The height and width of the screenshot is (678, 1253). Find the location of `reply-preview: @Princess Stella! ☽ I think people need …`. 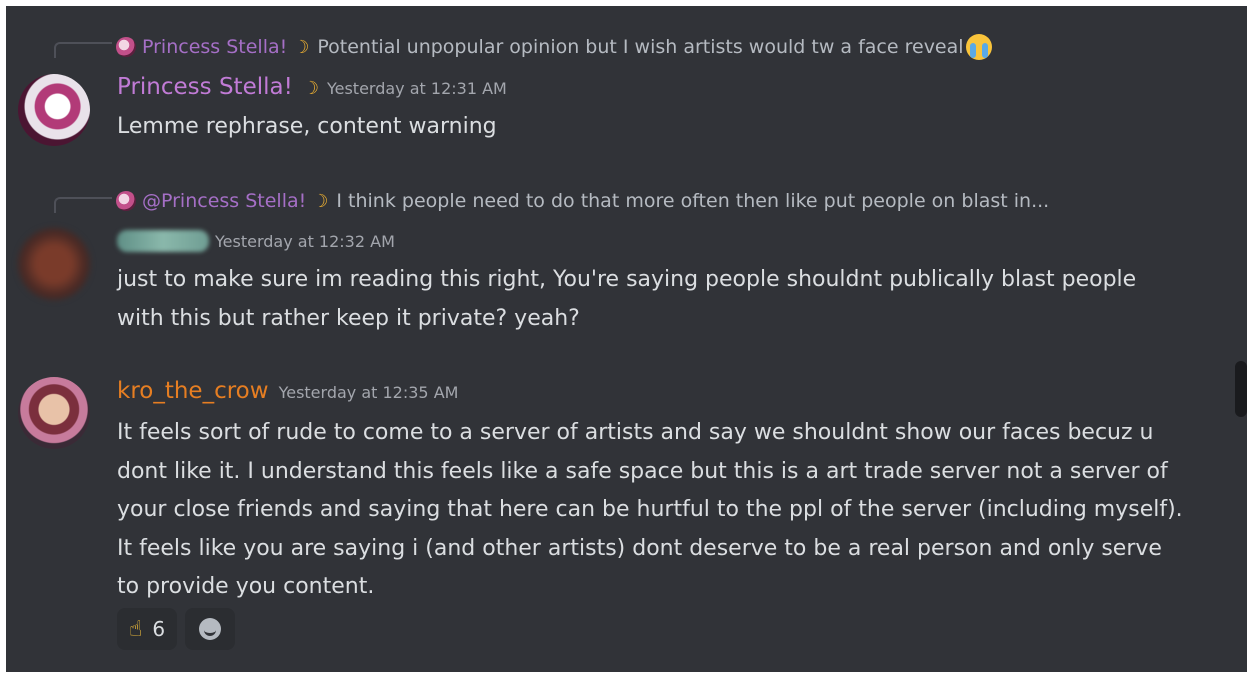

reply-preview: @Princess Stella! ☽ I think people need … is located at coordinates (582, 201).